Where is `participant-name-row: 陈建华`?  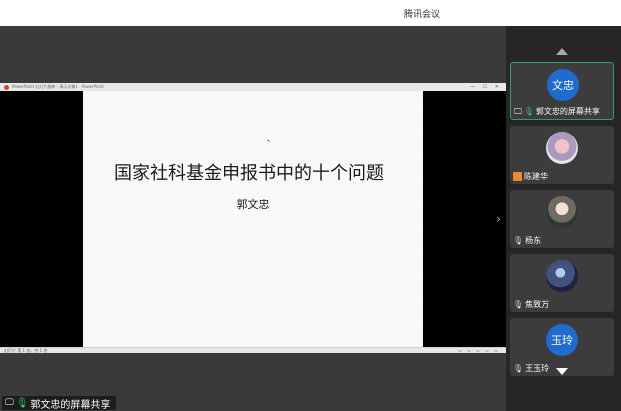 participant-name-row: 陈建华 is located at coordinates (530, 176).